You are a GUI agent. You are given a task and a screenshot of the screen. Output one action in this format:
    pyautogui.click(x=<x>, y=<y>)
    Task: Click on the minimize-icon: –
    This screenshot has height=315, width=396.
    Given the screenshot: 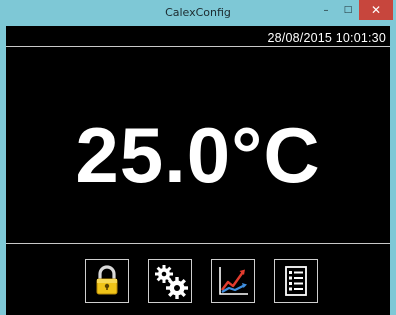 What is the action you would take?
    pyautogui.click(x=326, y=10)
    